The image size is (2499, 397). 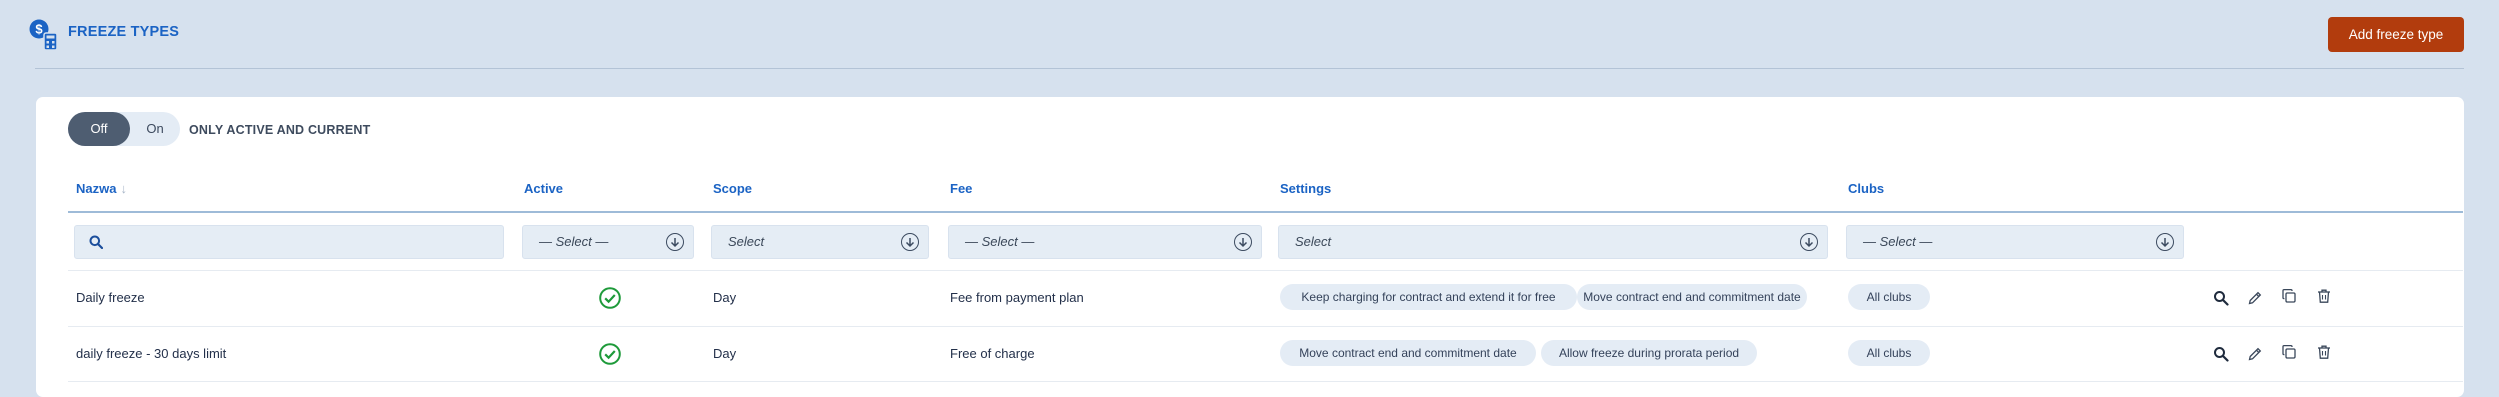 I want to click on column-header-active: Active, so click(x=543, y=188).